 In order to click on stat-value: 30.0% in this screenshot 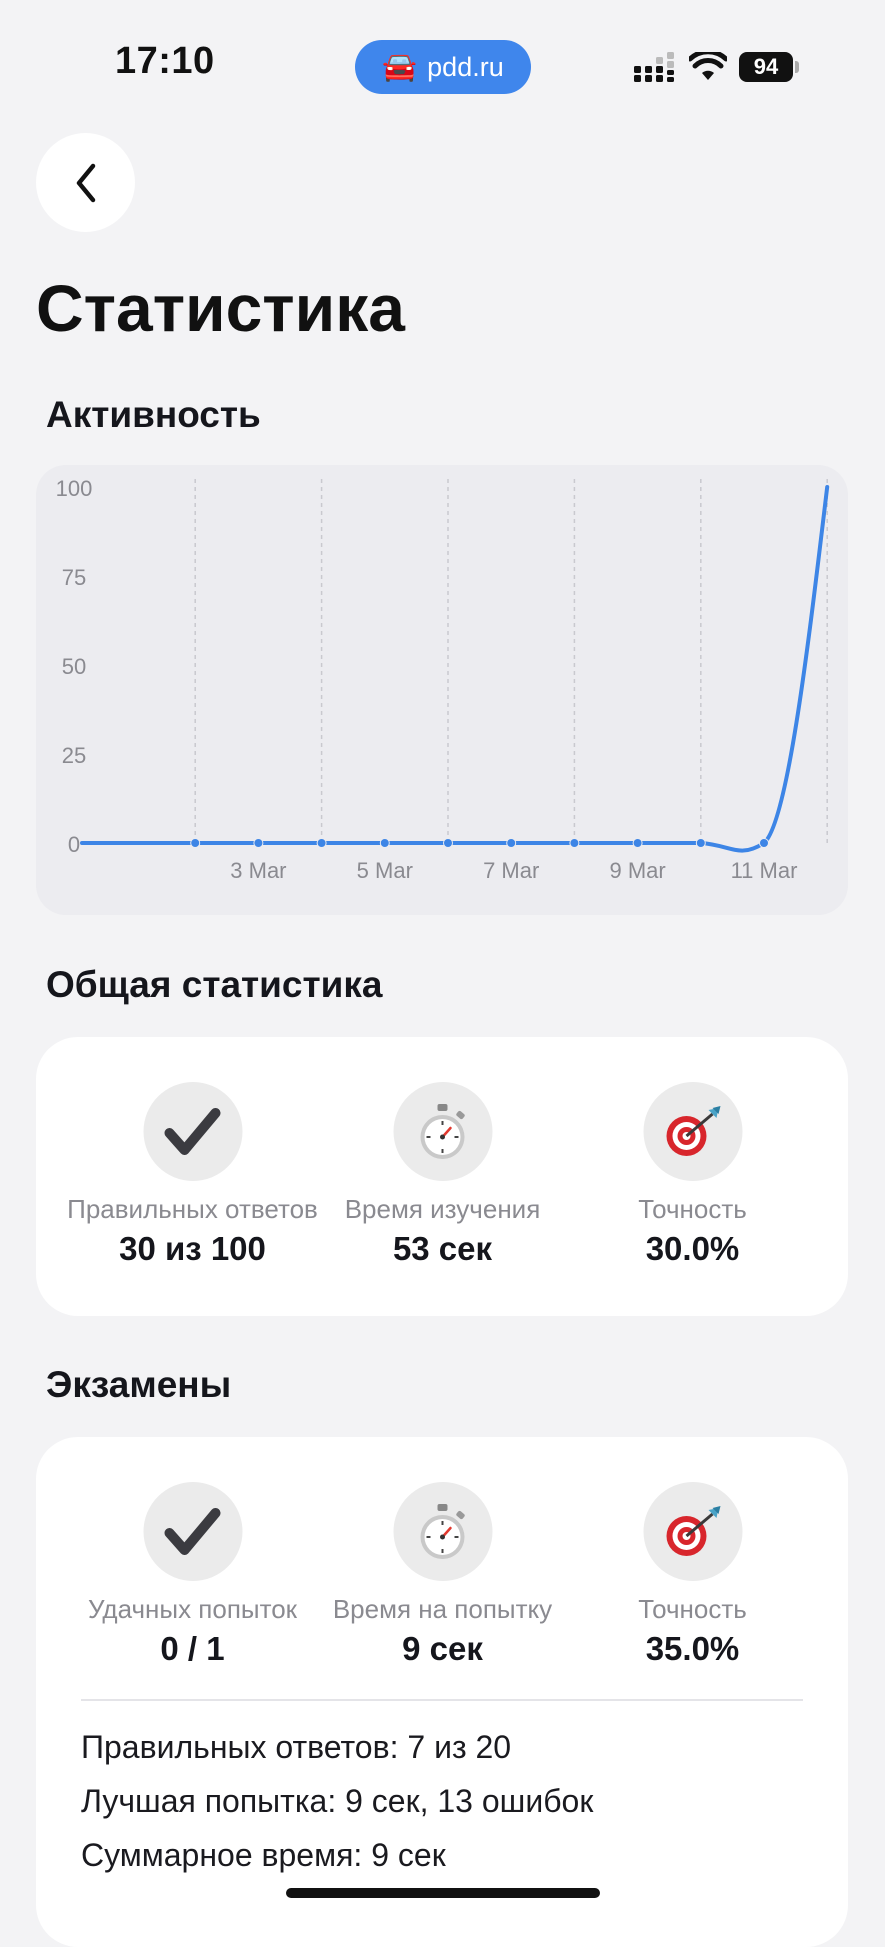, I will do `click(692, 1248)`.